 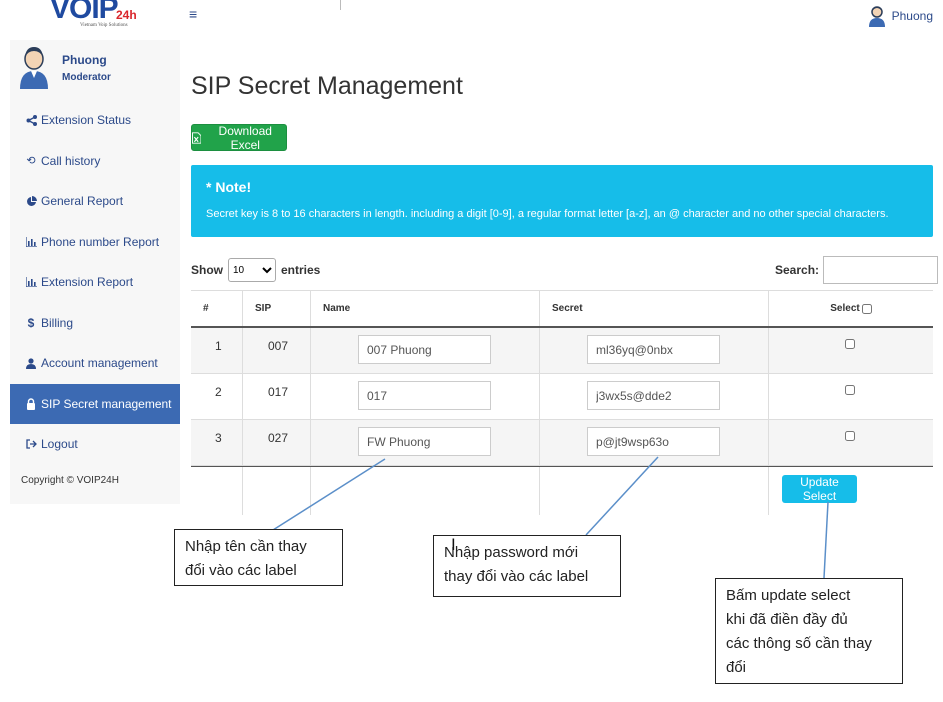 What do you see at coordinates (516, 576) in the screenshot?
I see `callout-line: thay đổi vào các label` at bounding box center [516, 576].